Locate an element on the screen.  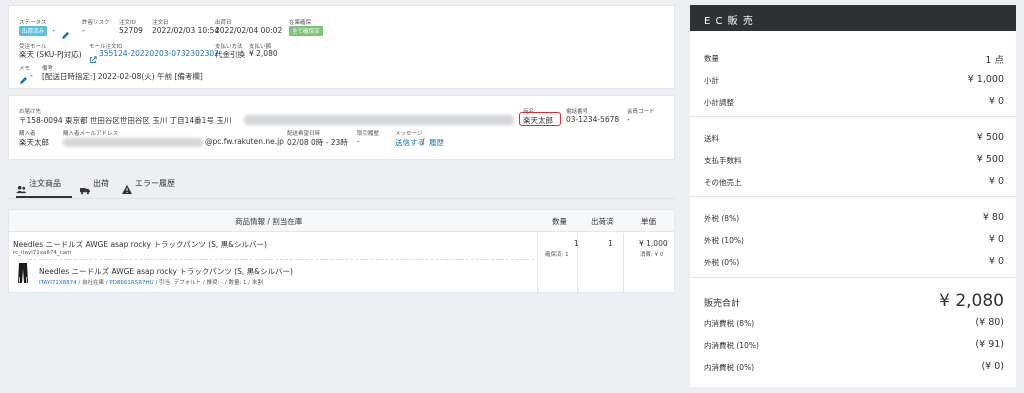
ec-row-value: ¥ 500 is located at coordinates (990, 137).